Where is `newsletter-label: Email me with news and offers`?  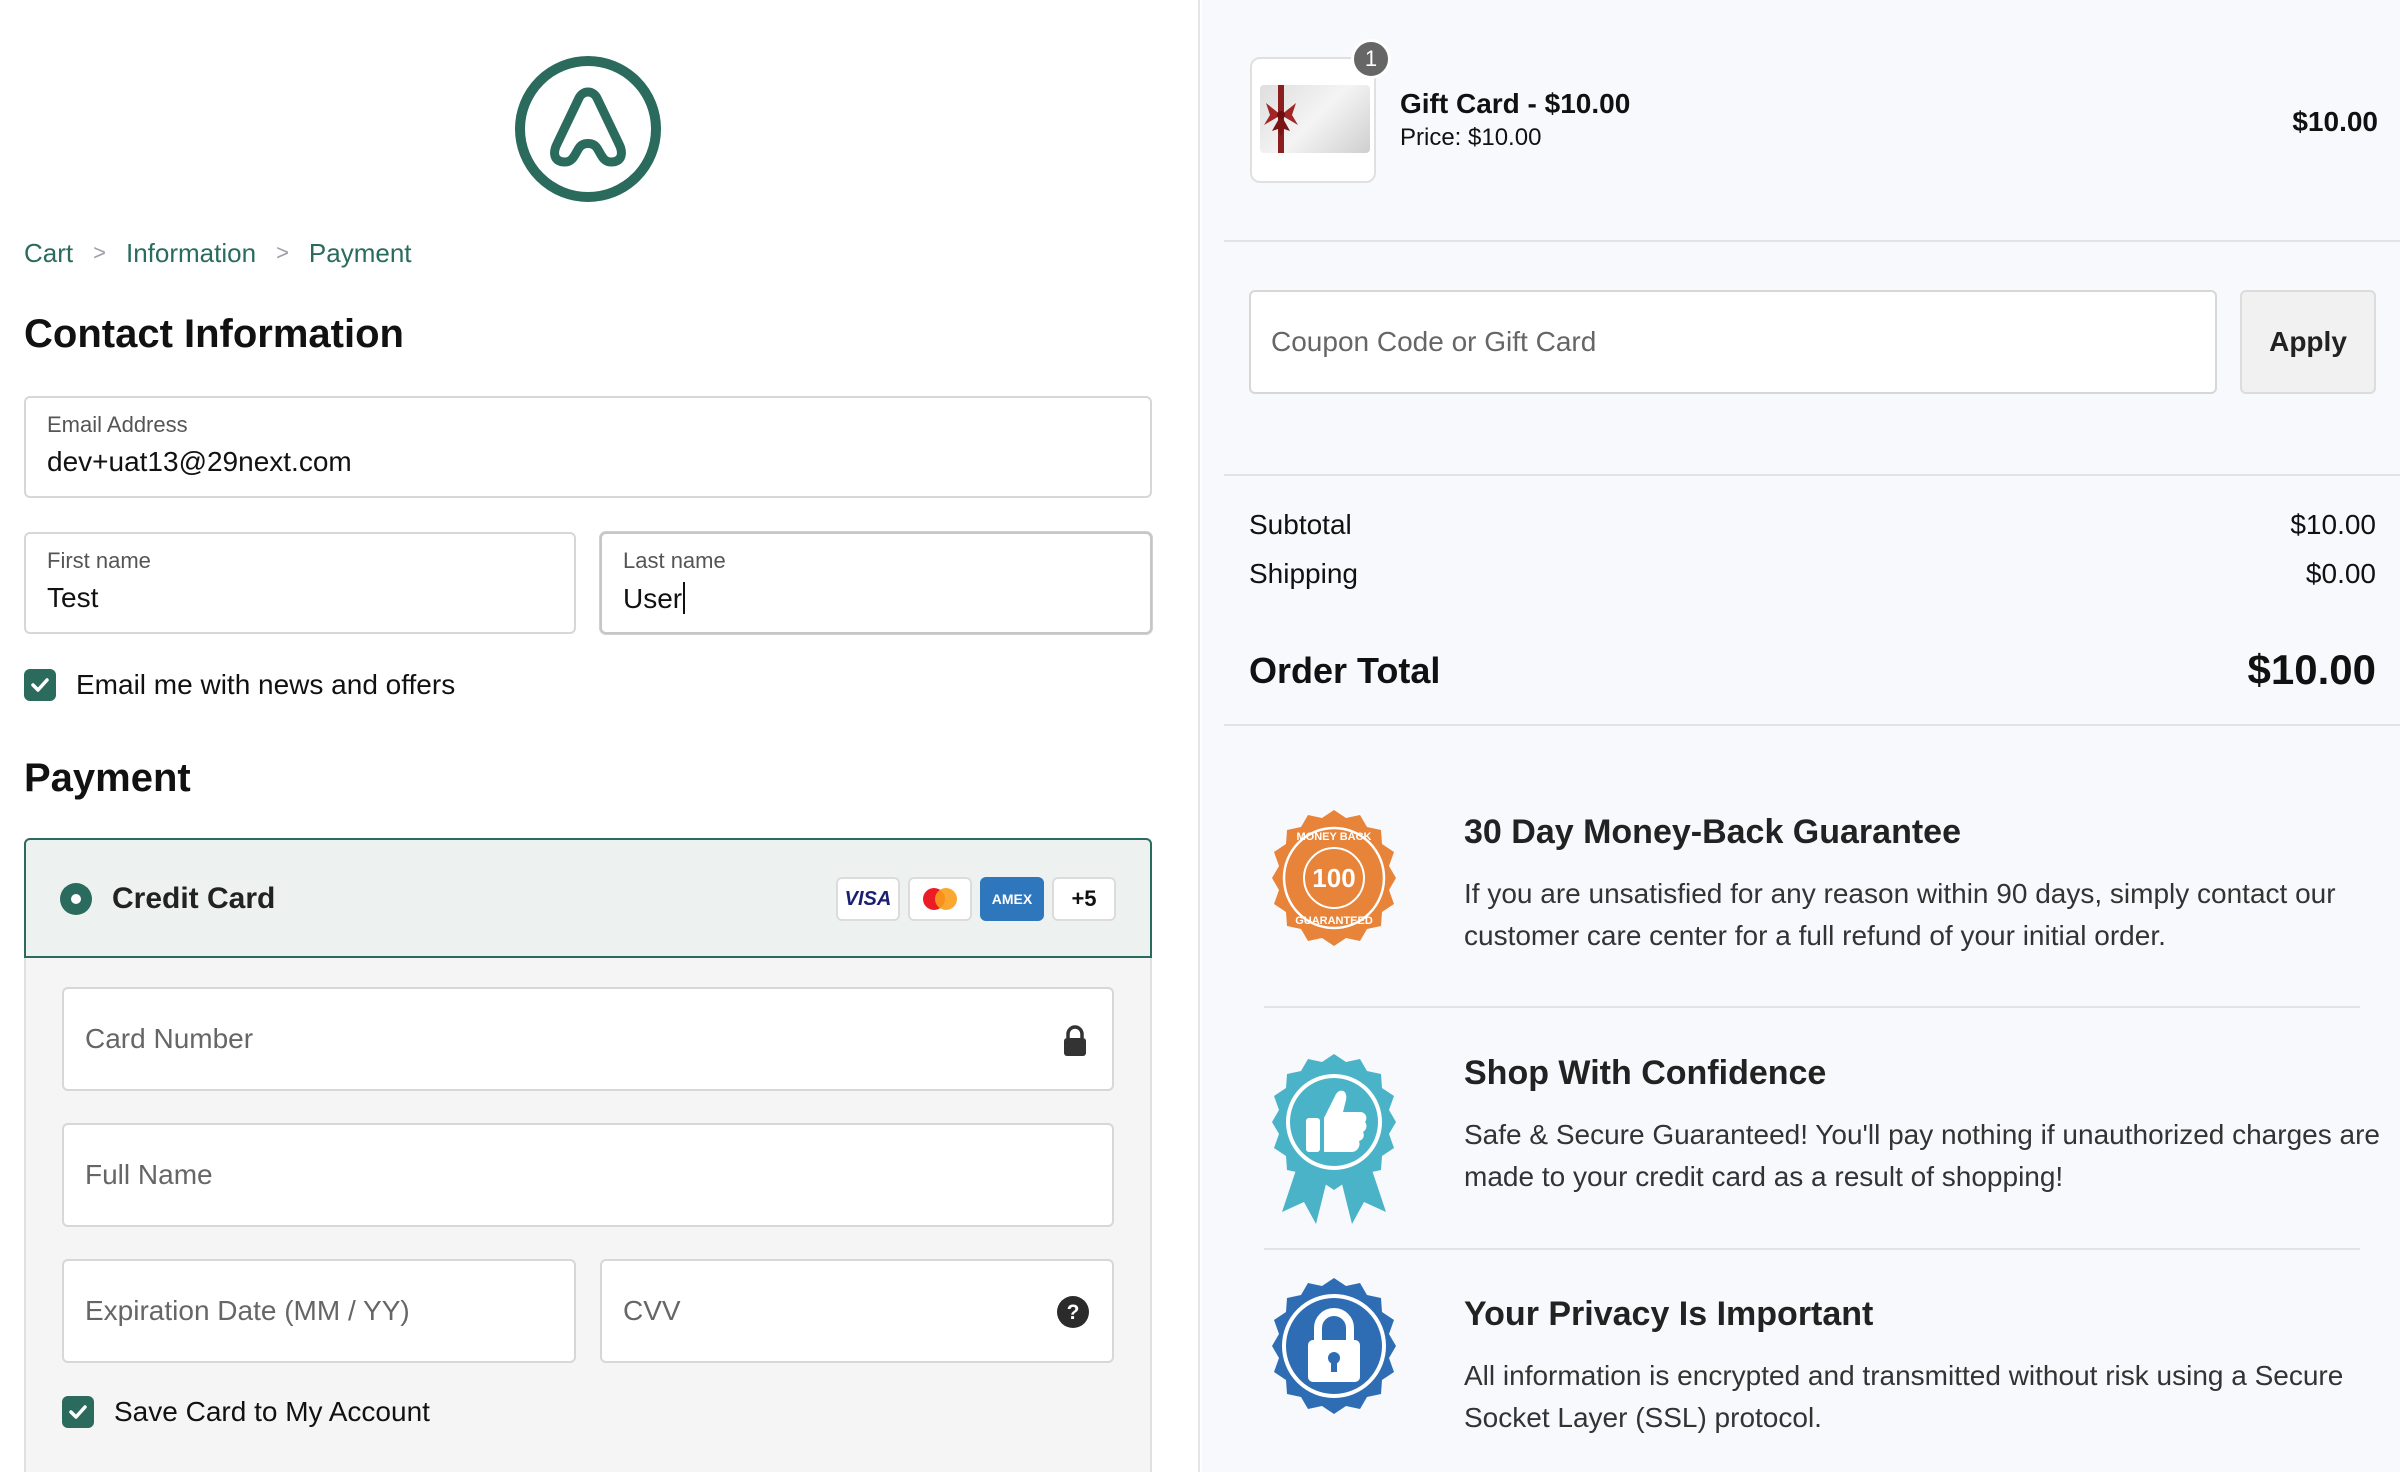 newsletter-label: Email me with news and offers is located at coordinates (266, 684).